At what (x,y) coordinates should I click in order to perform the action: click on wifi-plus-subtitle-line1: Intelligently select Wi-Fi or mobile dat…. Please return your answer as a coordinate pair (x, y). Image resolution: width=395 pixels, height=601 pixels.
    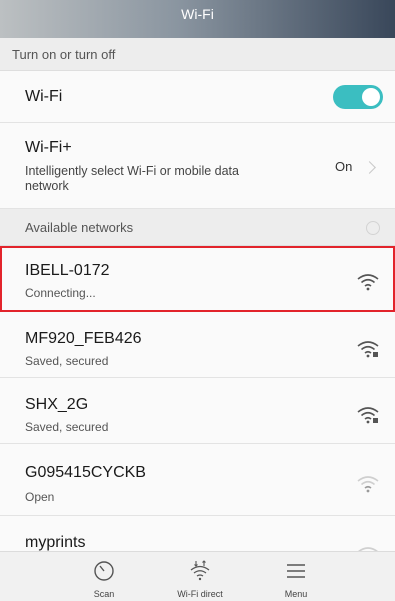
    Looking at the image, I should click on (132, 171).